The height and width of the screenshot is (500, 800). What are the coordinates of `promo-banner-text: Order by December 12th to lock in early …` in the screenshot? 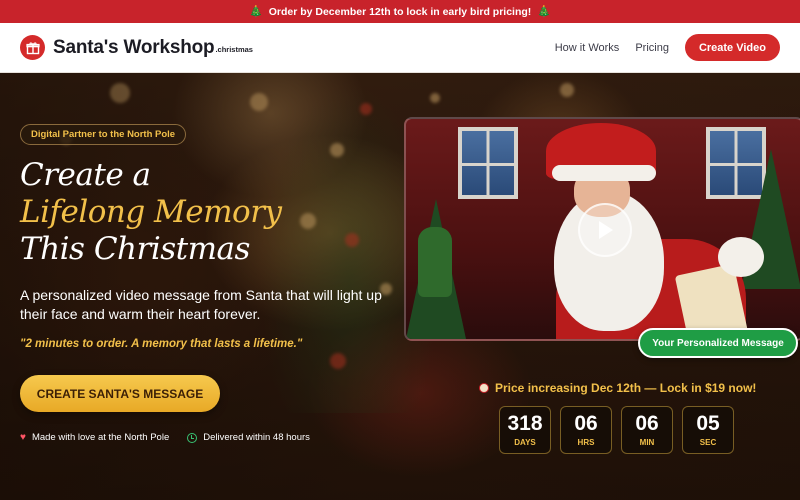 It's located at (400, 11).